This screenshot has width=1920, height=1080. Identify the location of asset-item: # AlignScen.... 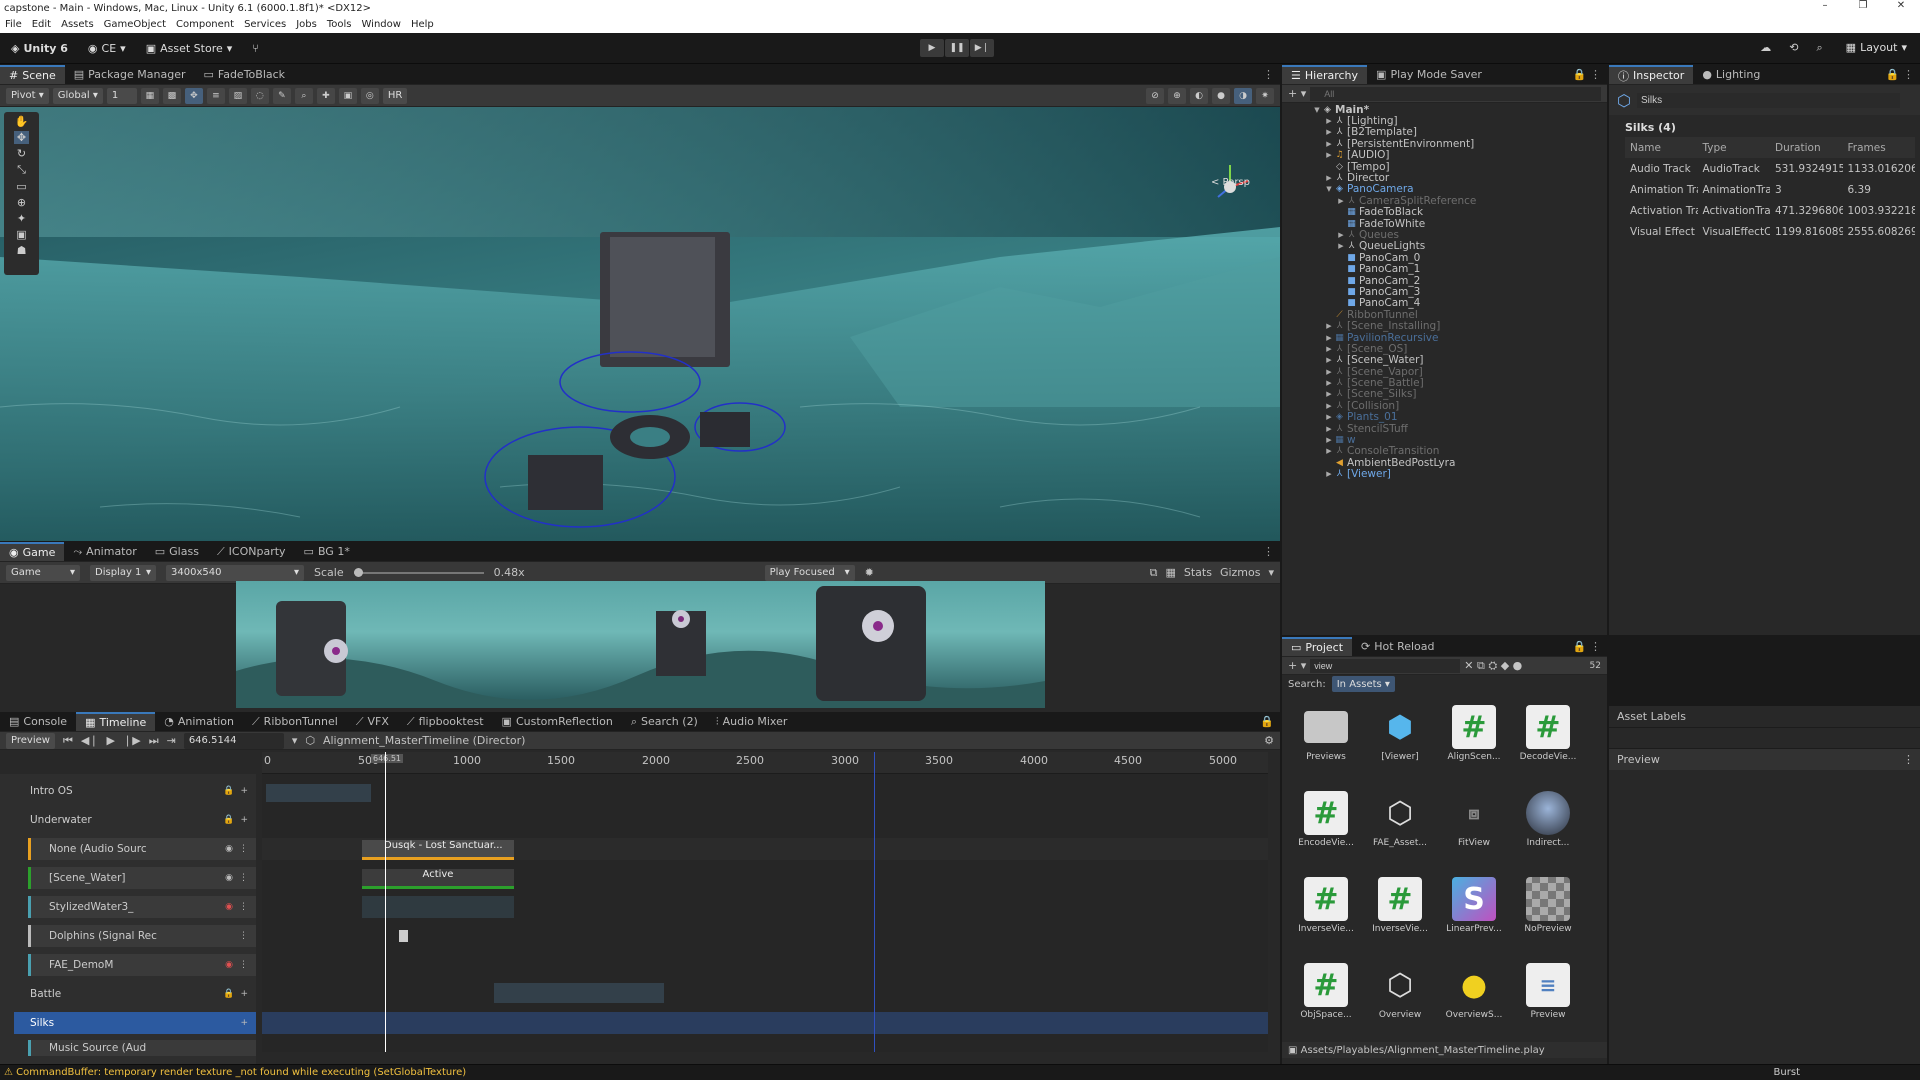
(1474, 741).